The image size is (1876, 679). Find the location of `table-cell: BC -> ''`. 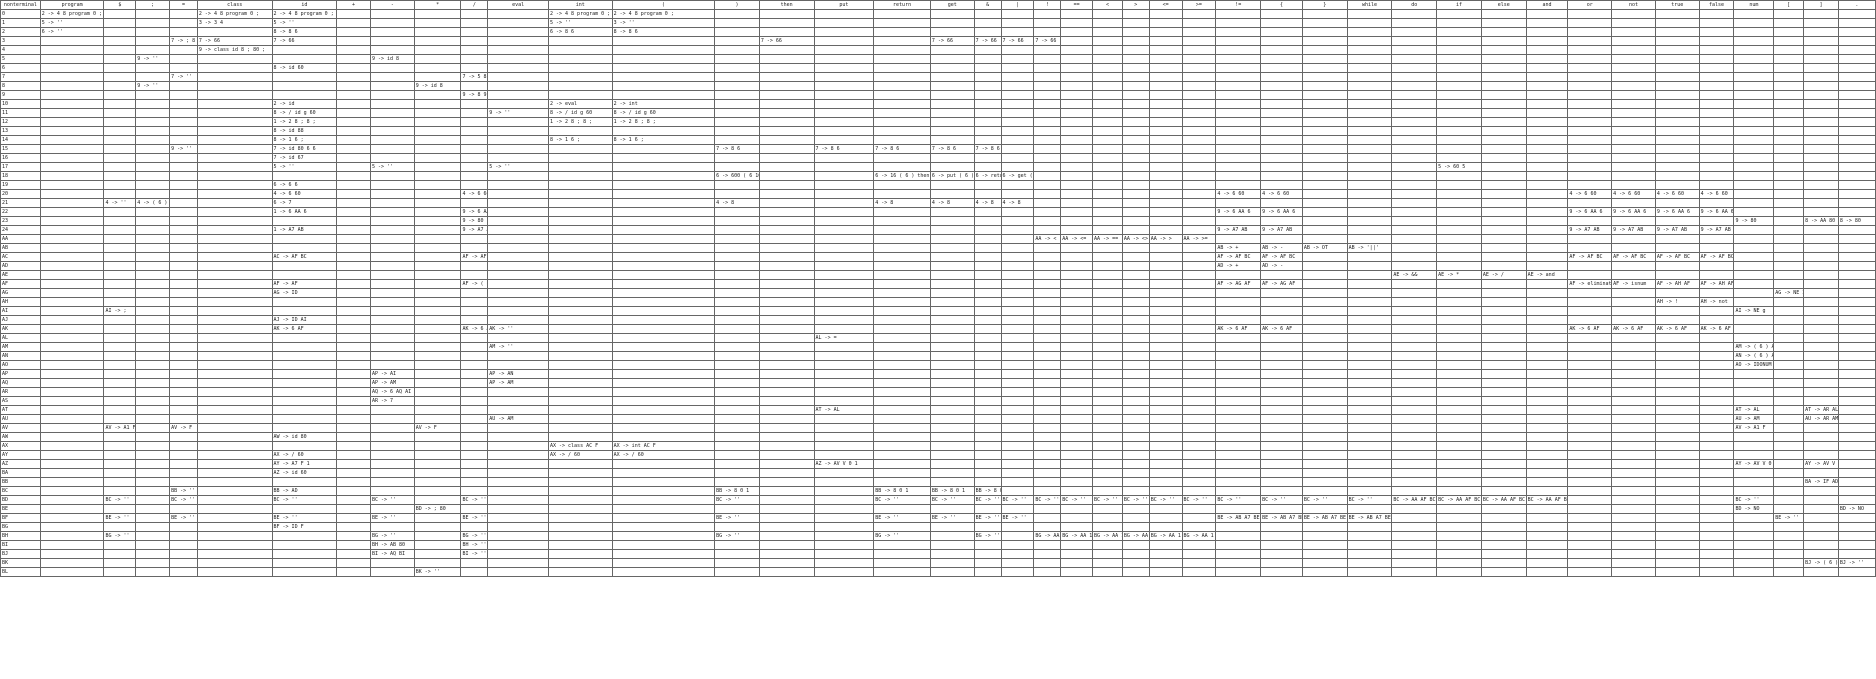

table-cell: BC -> '' is located at coordinates (1324, 500).